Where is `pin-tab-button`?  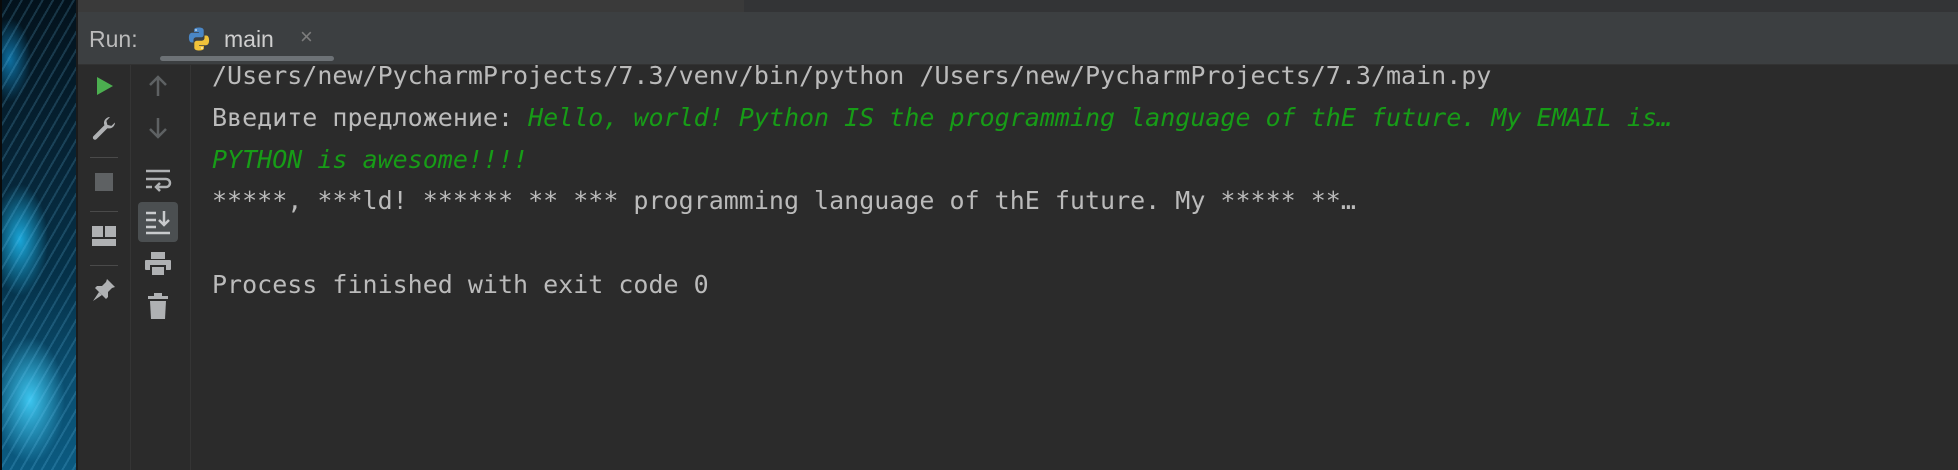
pin-tab-button is located at coordinates (104, 290).